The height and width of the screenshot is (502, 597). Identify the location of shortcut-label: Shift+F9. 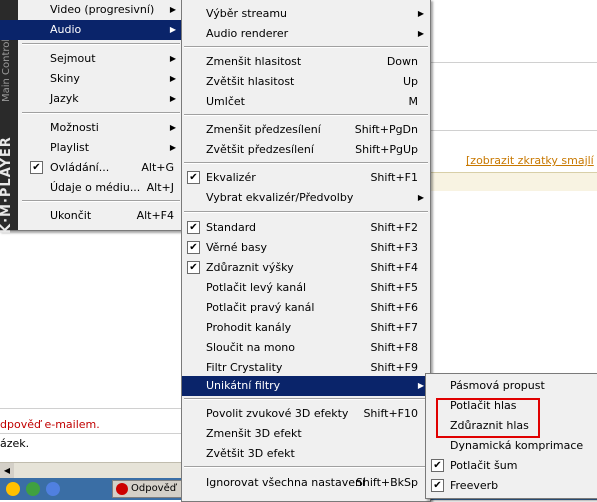
(394, 367).